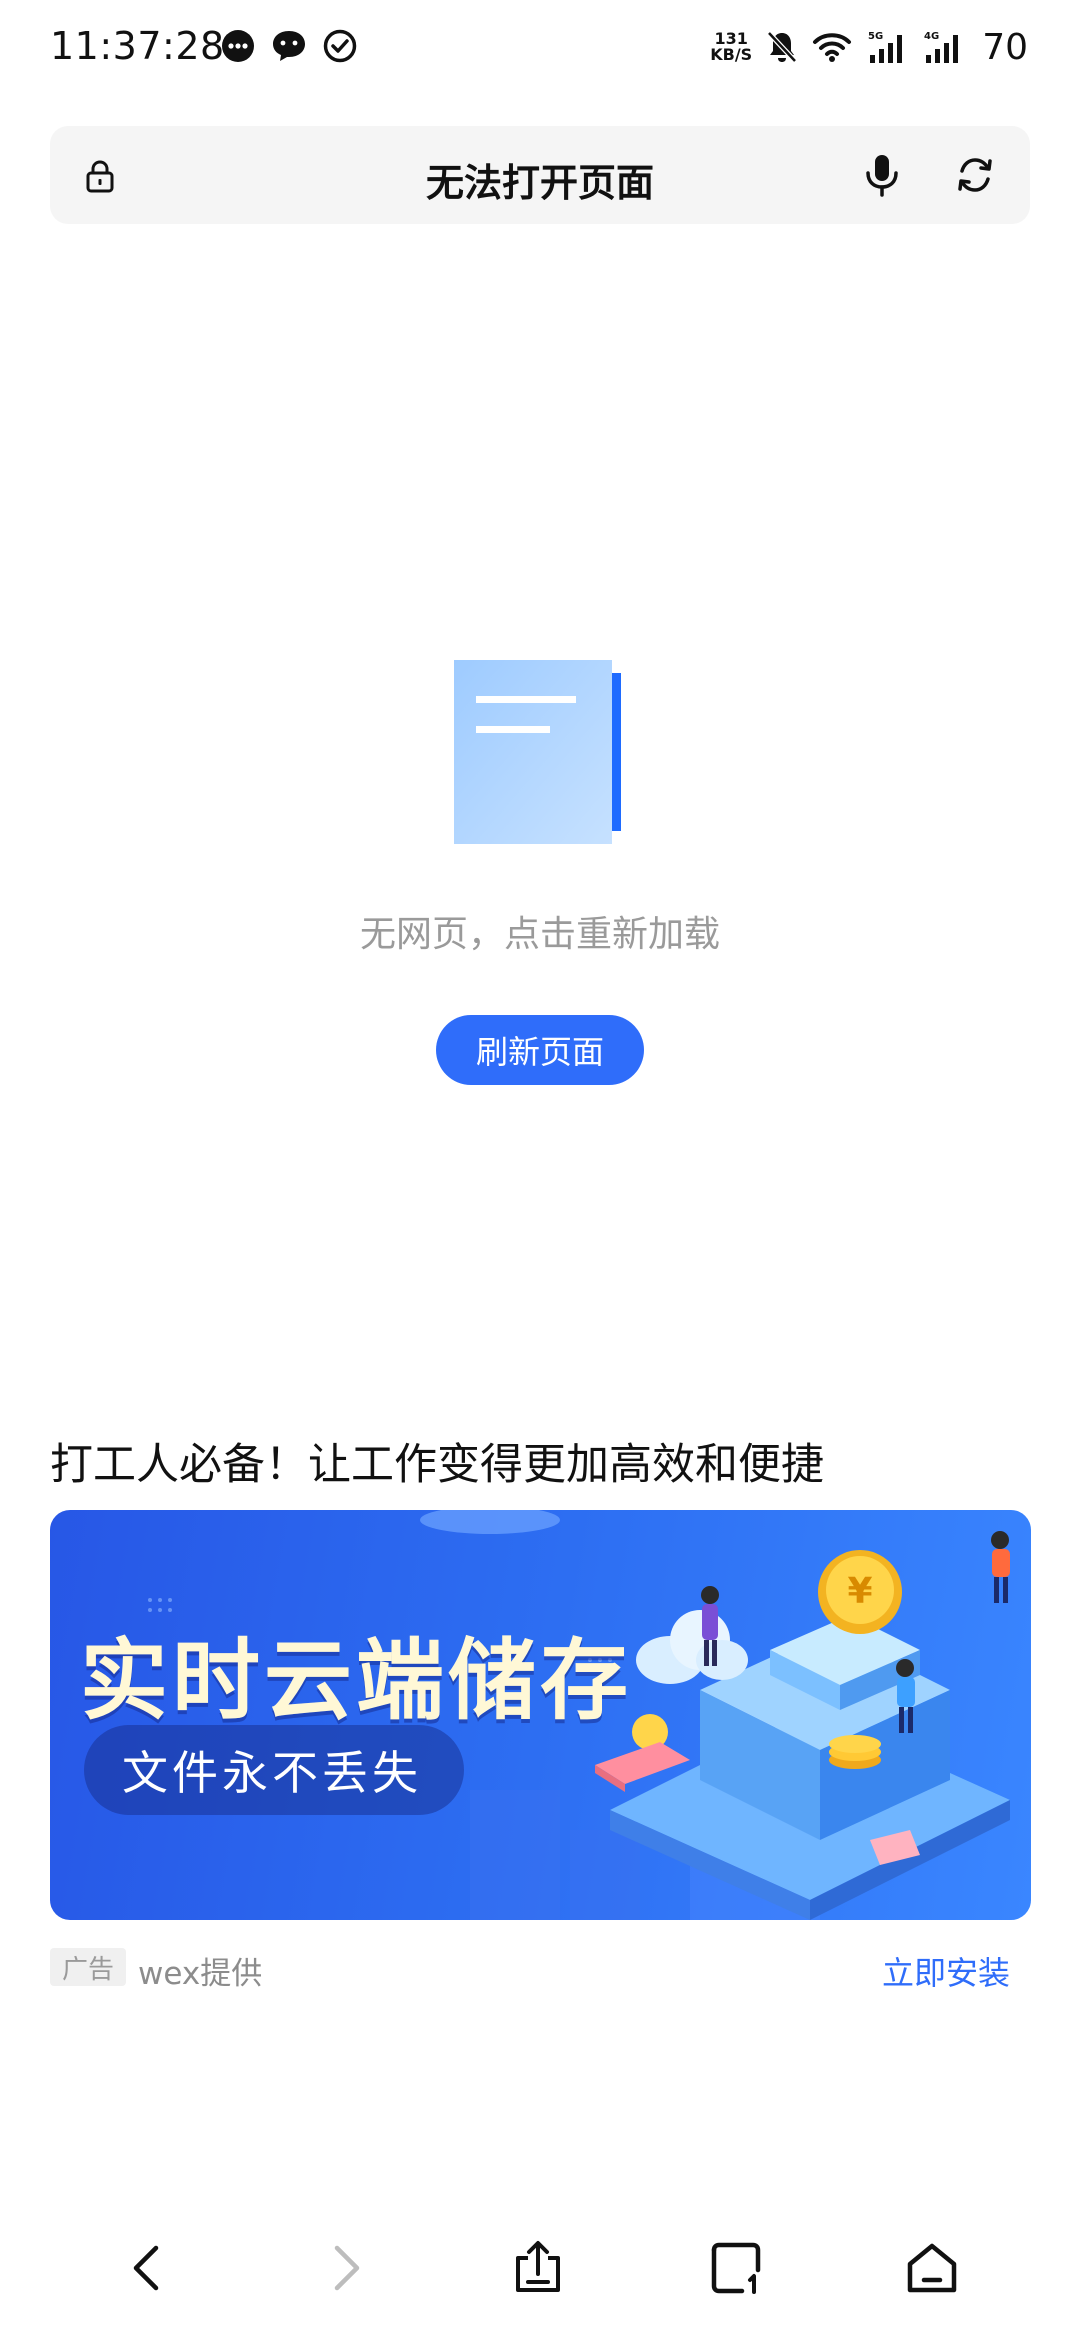 Image resolution: width=1080 pixels, height=2340 pixels. I want to click on ad-banner-title: 实时云端储存, so click(356, 1680).